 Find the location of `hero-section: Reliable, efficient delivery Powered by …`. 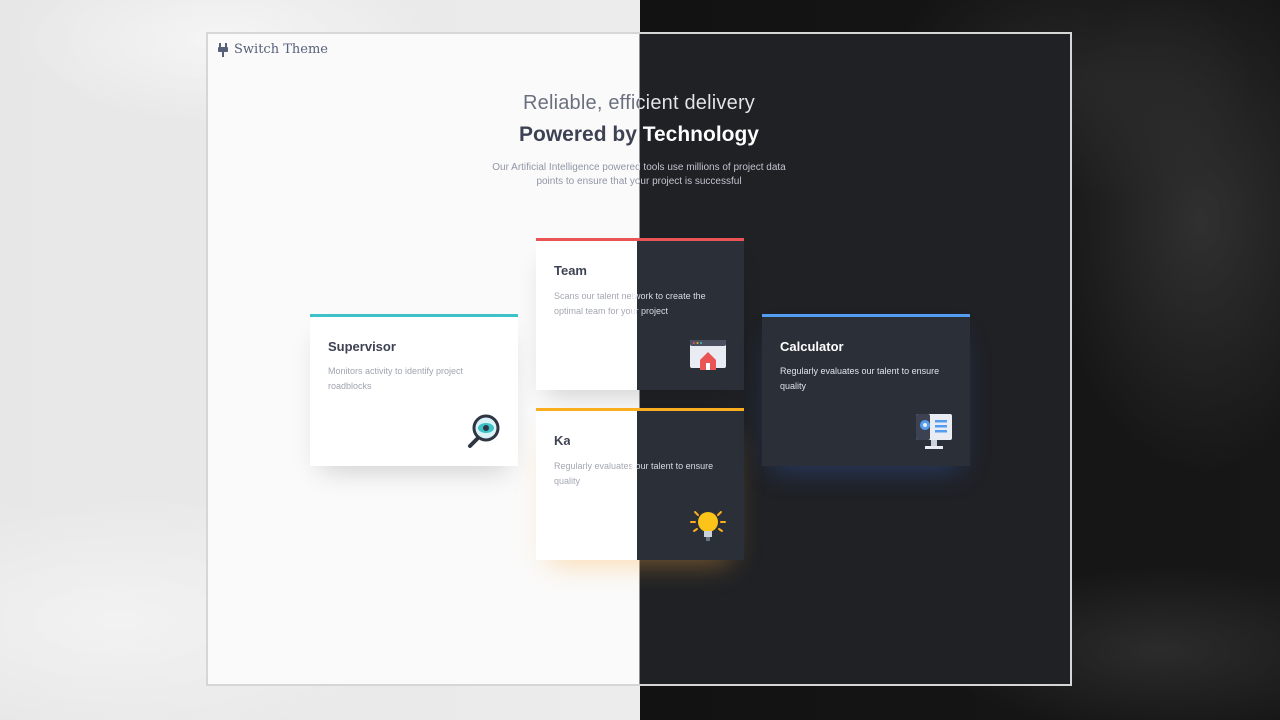

hero-section: Reliable, efficient delivery Powered by … is located at coordinates (639, 140).